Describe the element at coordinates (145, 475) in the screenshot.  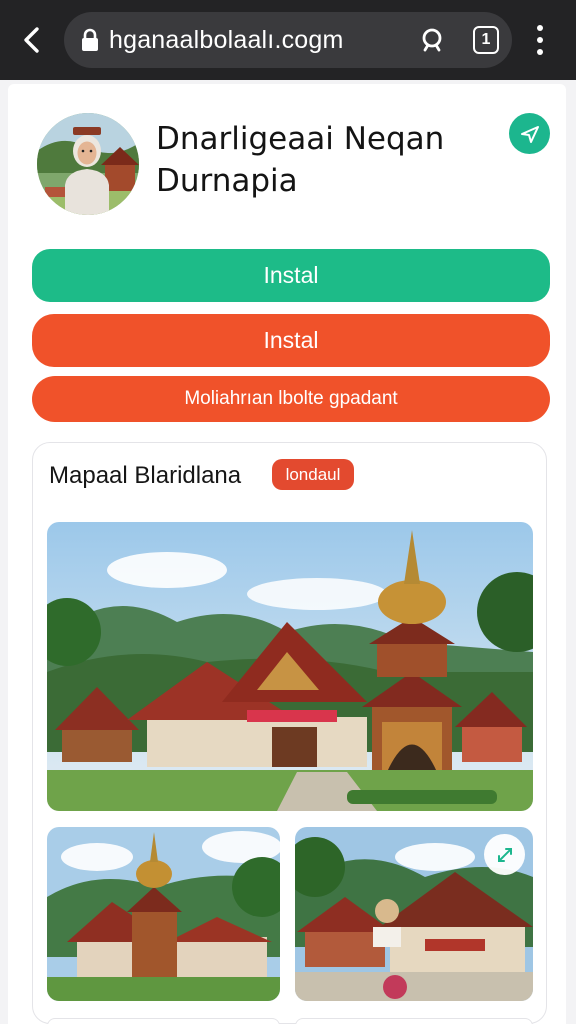
I see `gallery-title: Mapaal Blaridlana` at that location.